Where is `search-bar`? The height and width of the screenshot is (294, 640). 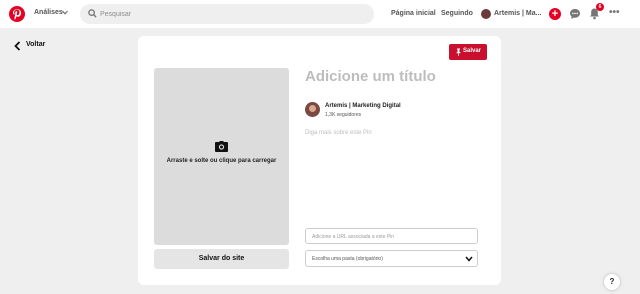
search-bar is located at coordinates (227, 14).